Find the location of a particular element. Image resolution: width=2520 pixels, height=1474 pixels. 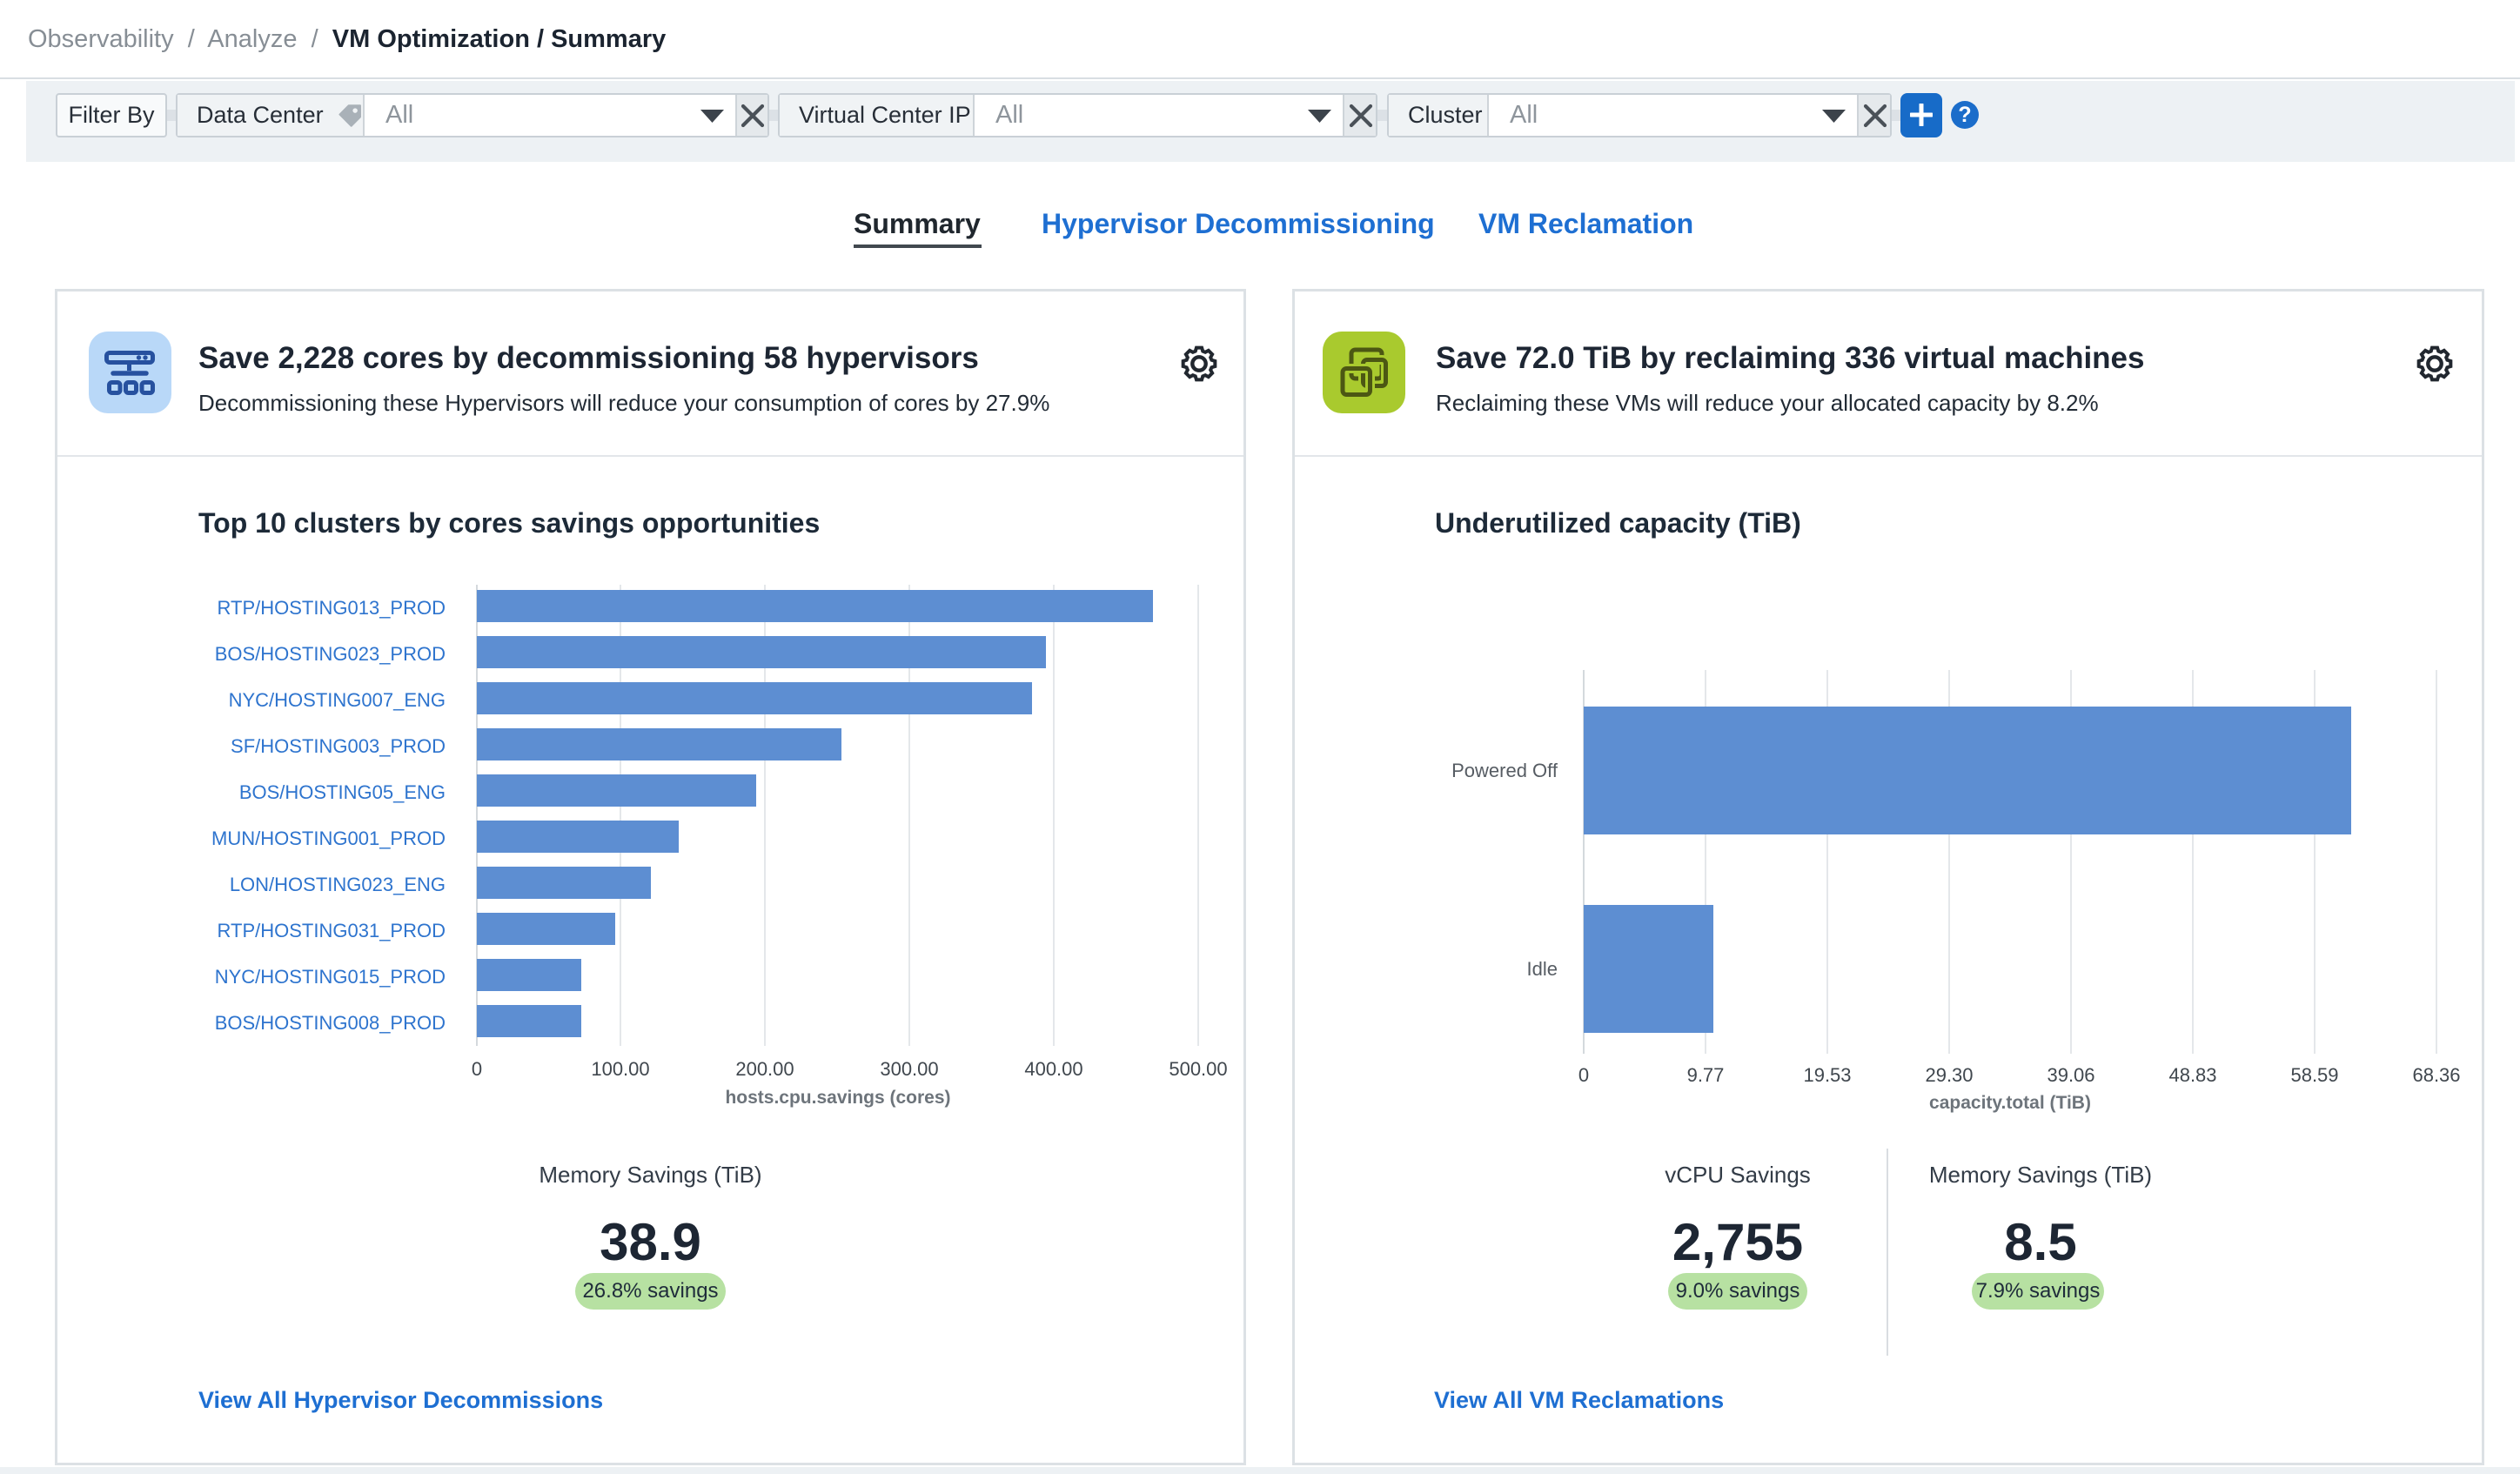

svg-text: 39.06 is located at coordinates (2070, 1075).